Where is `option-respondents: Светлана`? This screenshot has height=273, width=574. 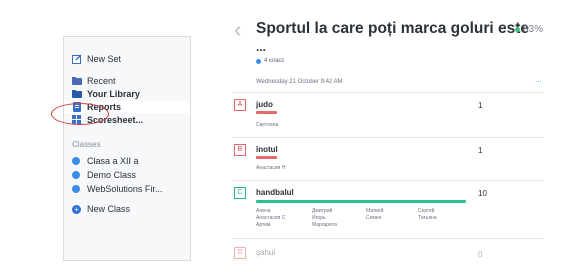 option-respondents: Светлана is located at coordinates (267, 125).